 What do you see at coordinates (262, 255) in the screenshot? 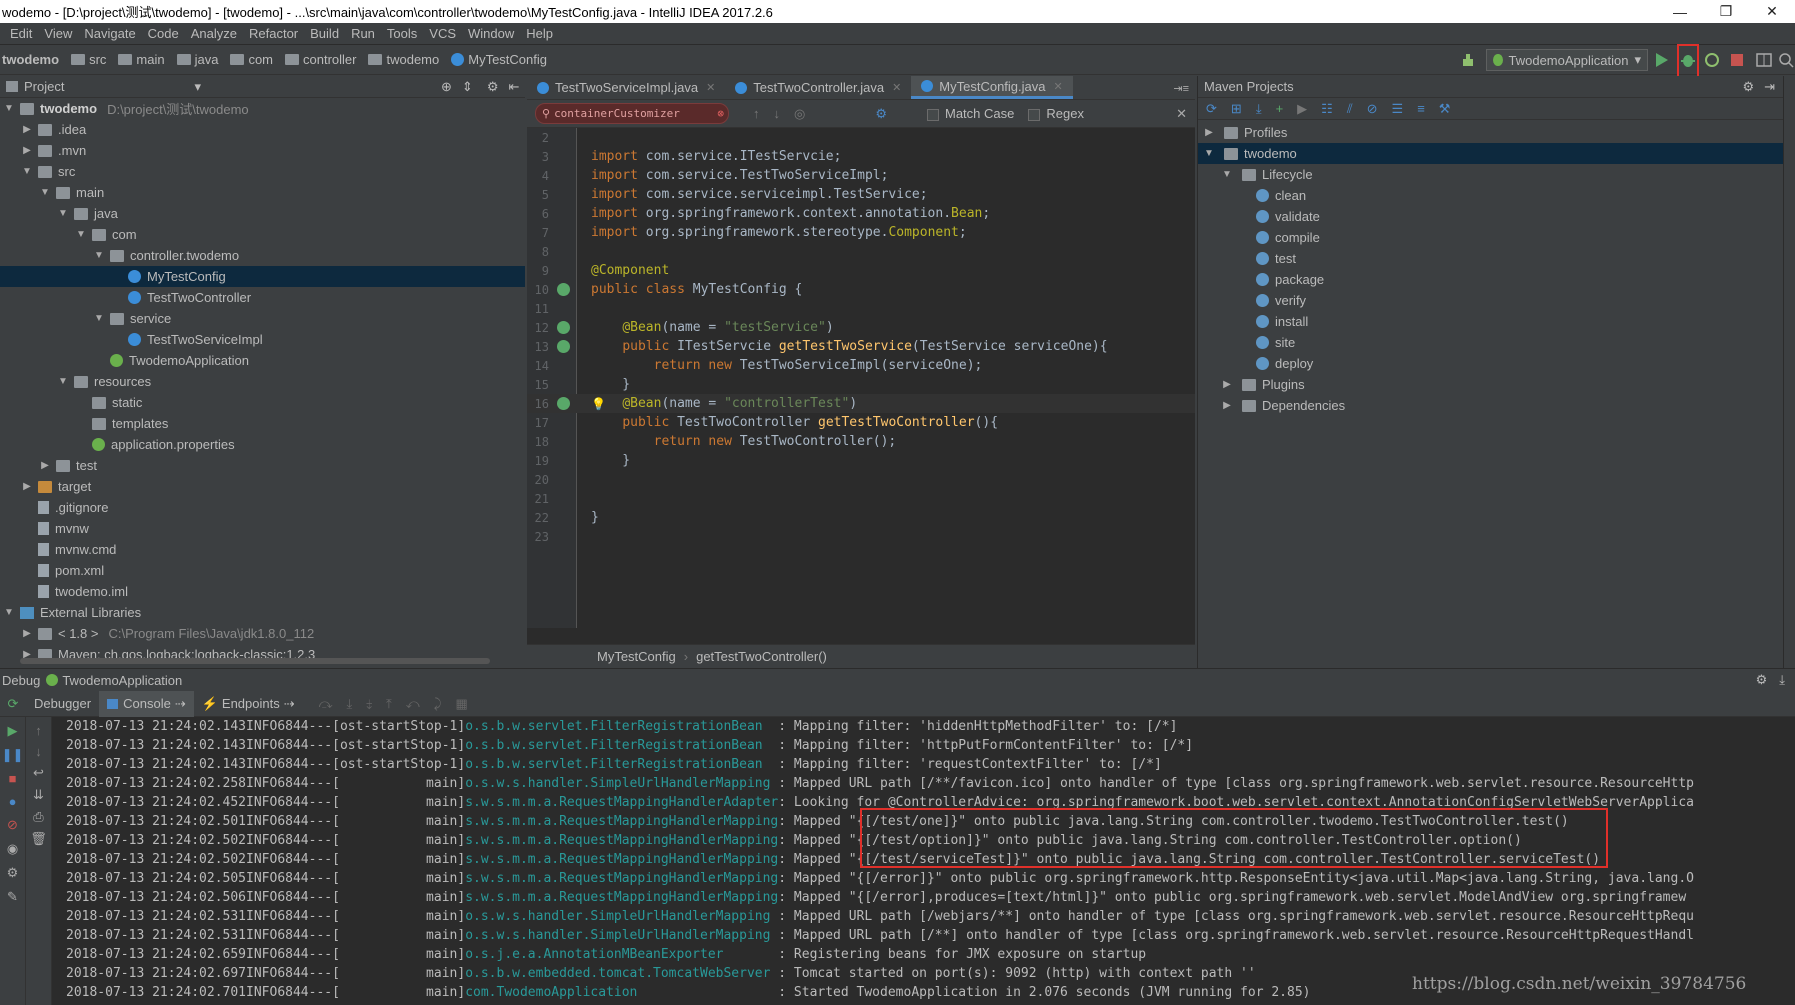
I see `tree-node: ▼ controller.twodemo` at bounding box center [262, 255].